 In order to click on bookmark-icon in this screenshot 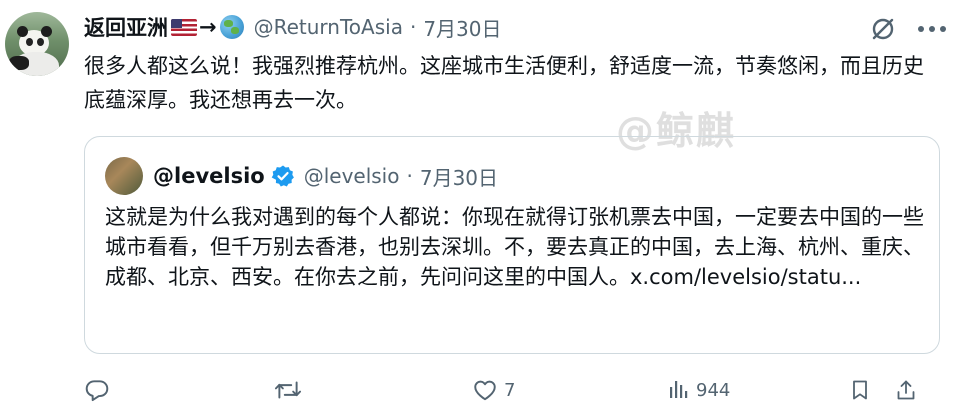, I will do `click(860, 390)`.